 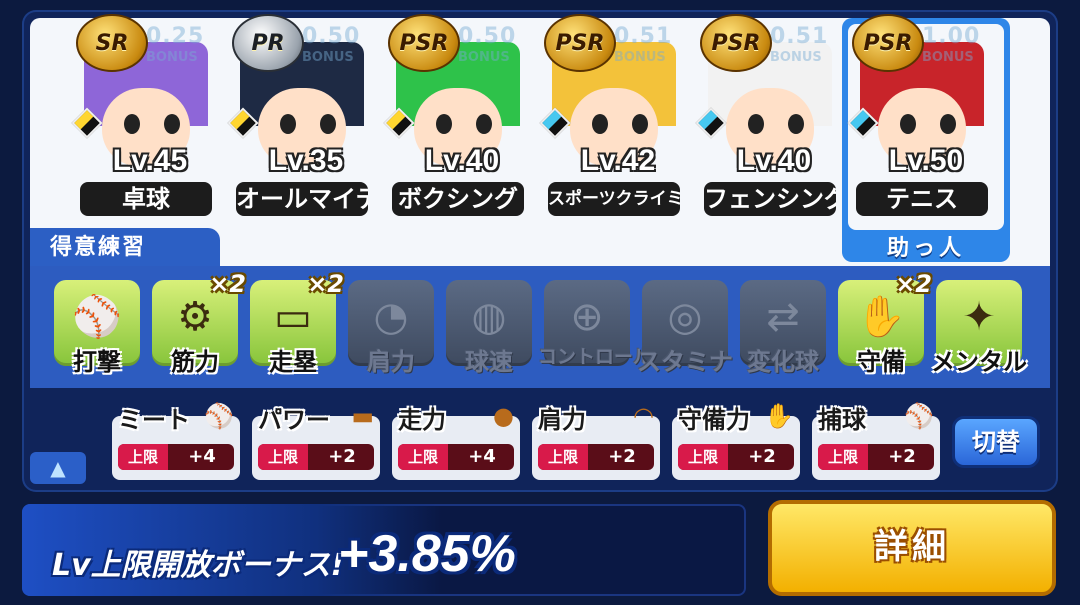 I want to click on support-card: PSR 0.50 BONUS Lv.40 ボクシング, so click(x=455, y=127).